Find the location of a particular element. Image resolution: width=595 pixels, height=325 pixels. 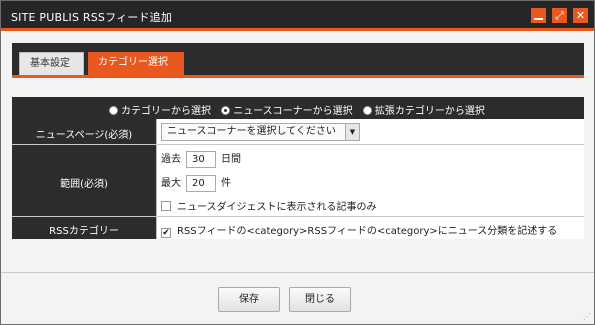

max-unit: 件 is located at coordinates (226, 183).